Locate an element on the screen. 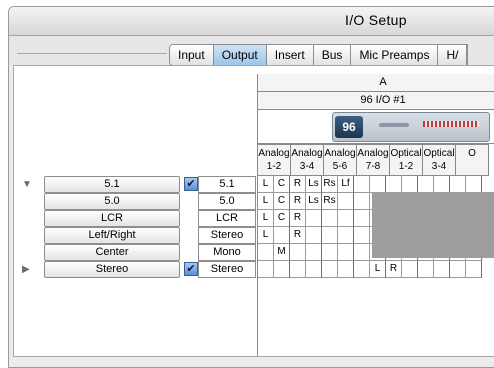 The width and height of the screenshot is (494, 368). tab-mic-preamps: Mic Preamps is located at coordinates (395, 55).